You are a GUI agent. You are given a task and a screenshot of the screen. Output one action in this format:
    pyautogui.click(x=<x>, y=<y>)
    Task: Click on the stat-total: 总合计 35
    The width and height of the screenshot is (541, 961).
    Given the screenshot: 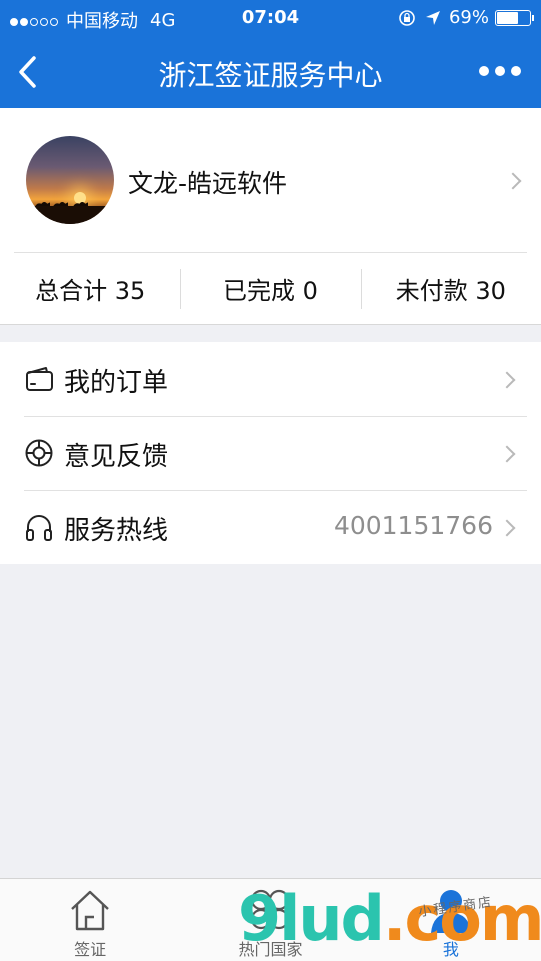 What is the action you would take?
    pyautogui.click(x=90, y=288)
    